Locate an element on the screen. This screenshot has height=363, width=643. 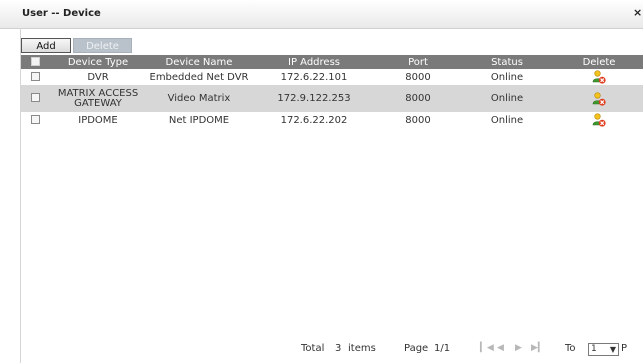
delete-button: Delete is located at coordinates (102, 45).